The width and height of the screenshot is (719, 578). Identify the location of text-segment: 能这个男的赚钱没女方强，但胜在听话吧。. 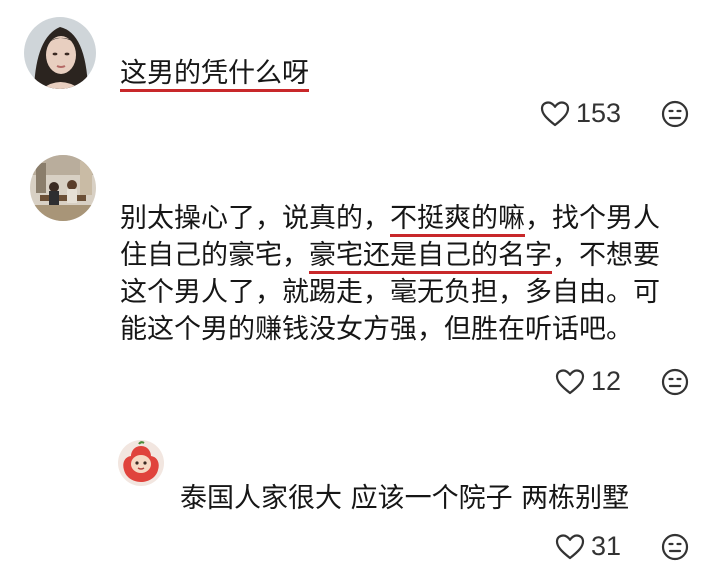
(376, 329).